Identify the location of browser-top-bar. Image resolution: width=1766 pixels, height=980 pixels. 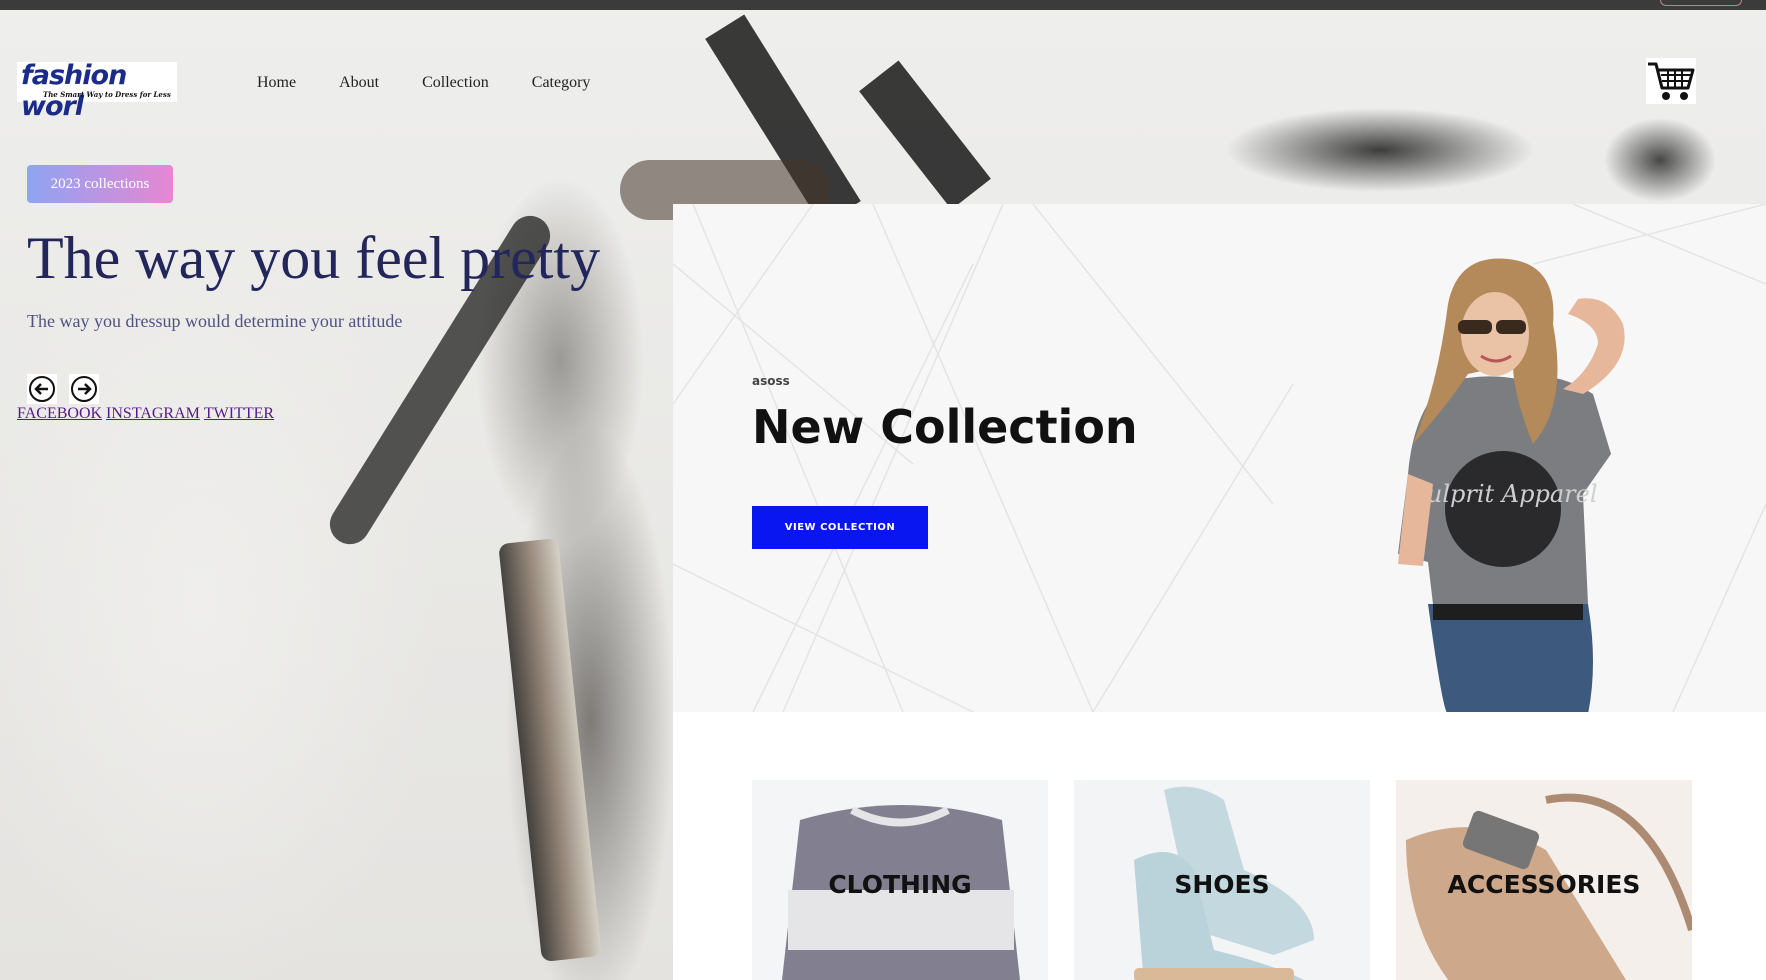
(883, 5).